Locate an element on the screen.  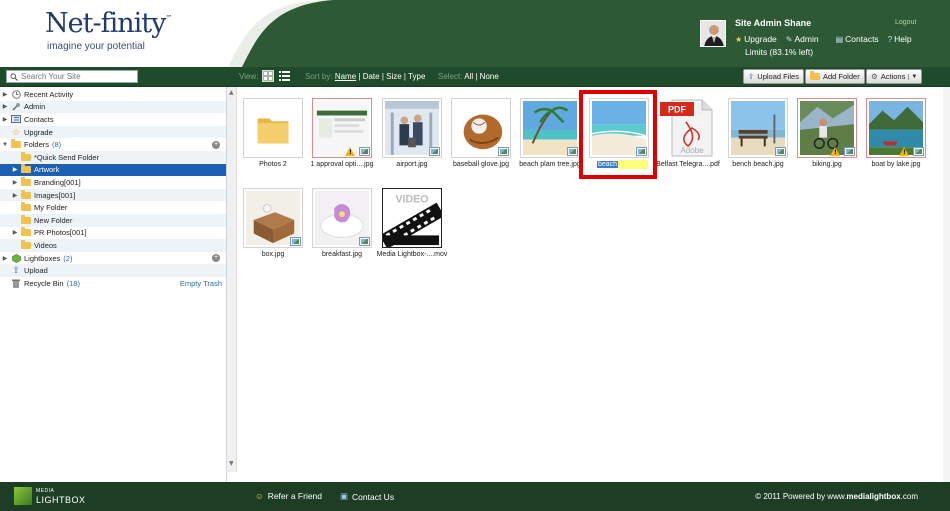
sidebar-item-admin: ▶ Admin is located at coordinates (113, 107).